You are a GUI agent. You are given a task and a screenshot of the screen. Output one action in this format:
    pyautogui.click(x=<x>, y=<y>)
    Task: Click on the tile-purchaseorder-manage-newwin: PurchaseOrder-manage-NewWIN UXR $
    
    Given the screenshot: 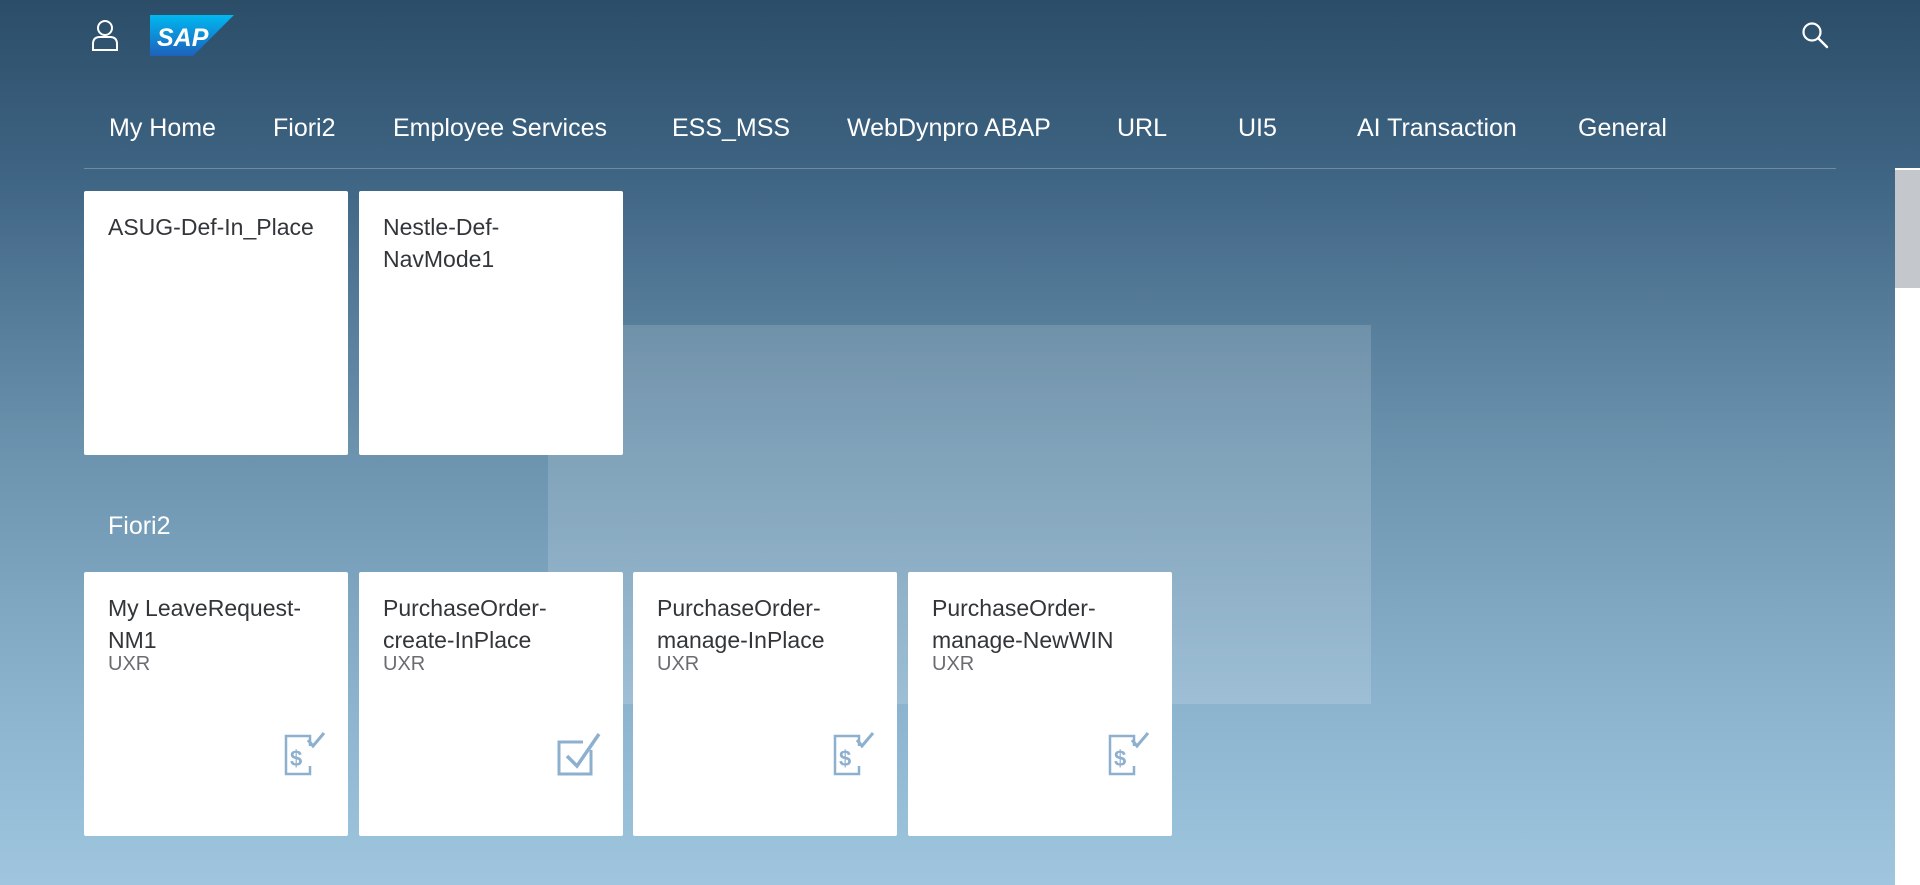 What is the action you would take?
    pyautogui.click(x=1040, y=704)
    